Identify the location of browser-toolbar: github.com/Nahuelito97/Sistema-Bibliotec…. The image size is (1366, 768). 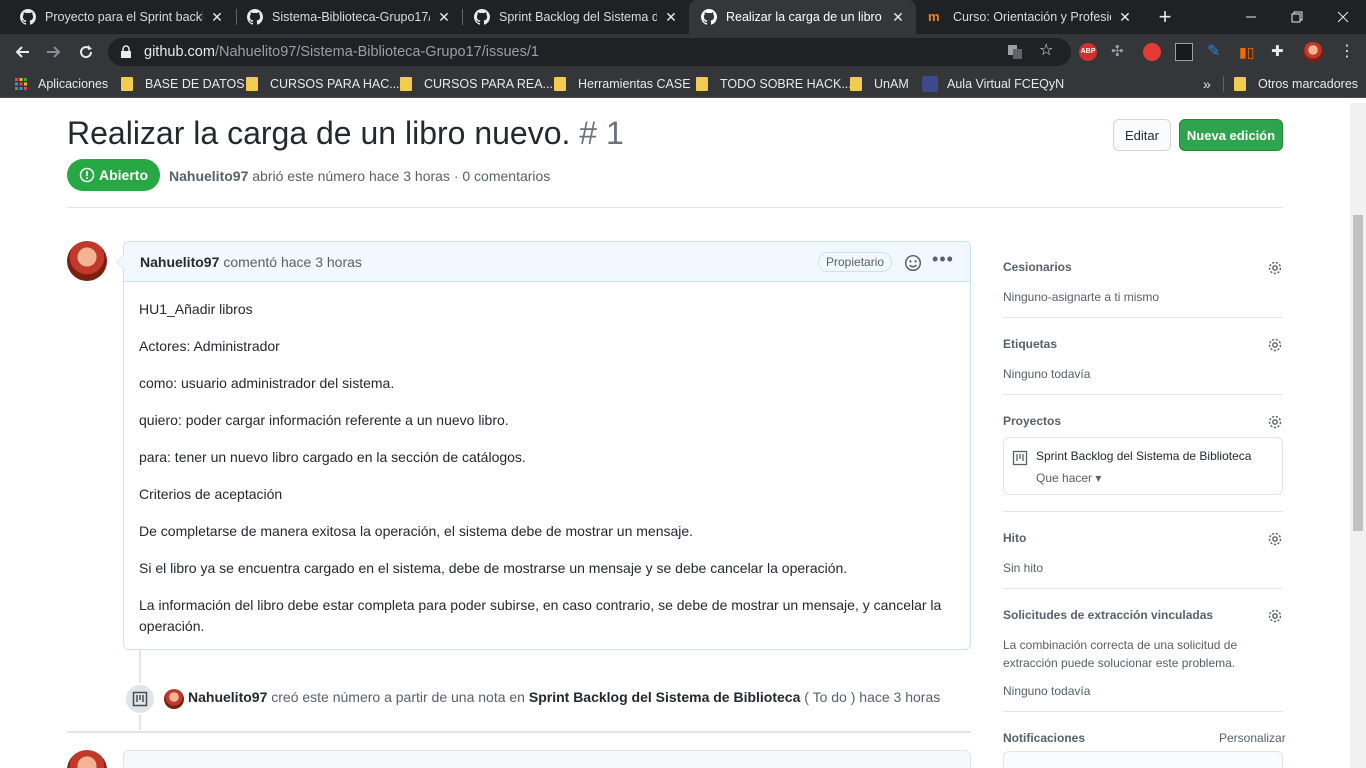
(683, 52).